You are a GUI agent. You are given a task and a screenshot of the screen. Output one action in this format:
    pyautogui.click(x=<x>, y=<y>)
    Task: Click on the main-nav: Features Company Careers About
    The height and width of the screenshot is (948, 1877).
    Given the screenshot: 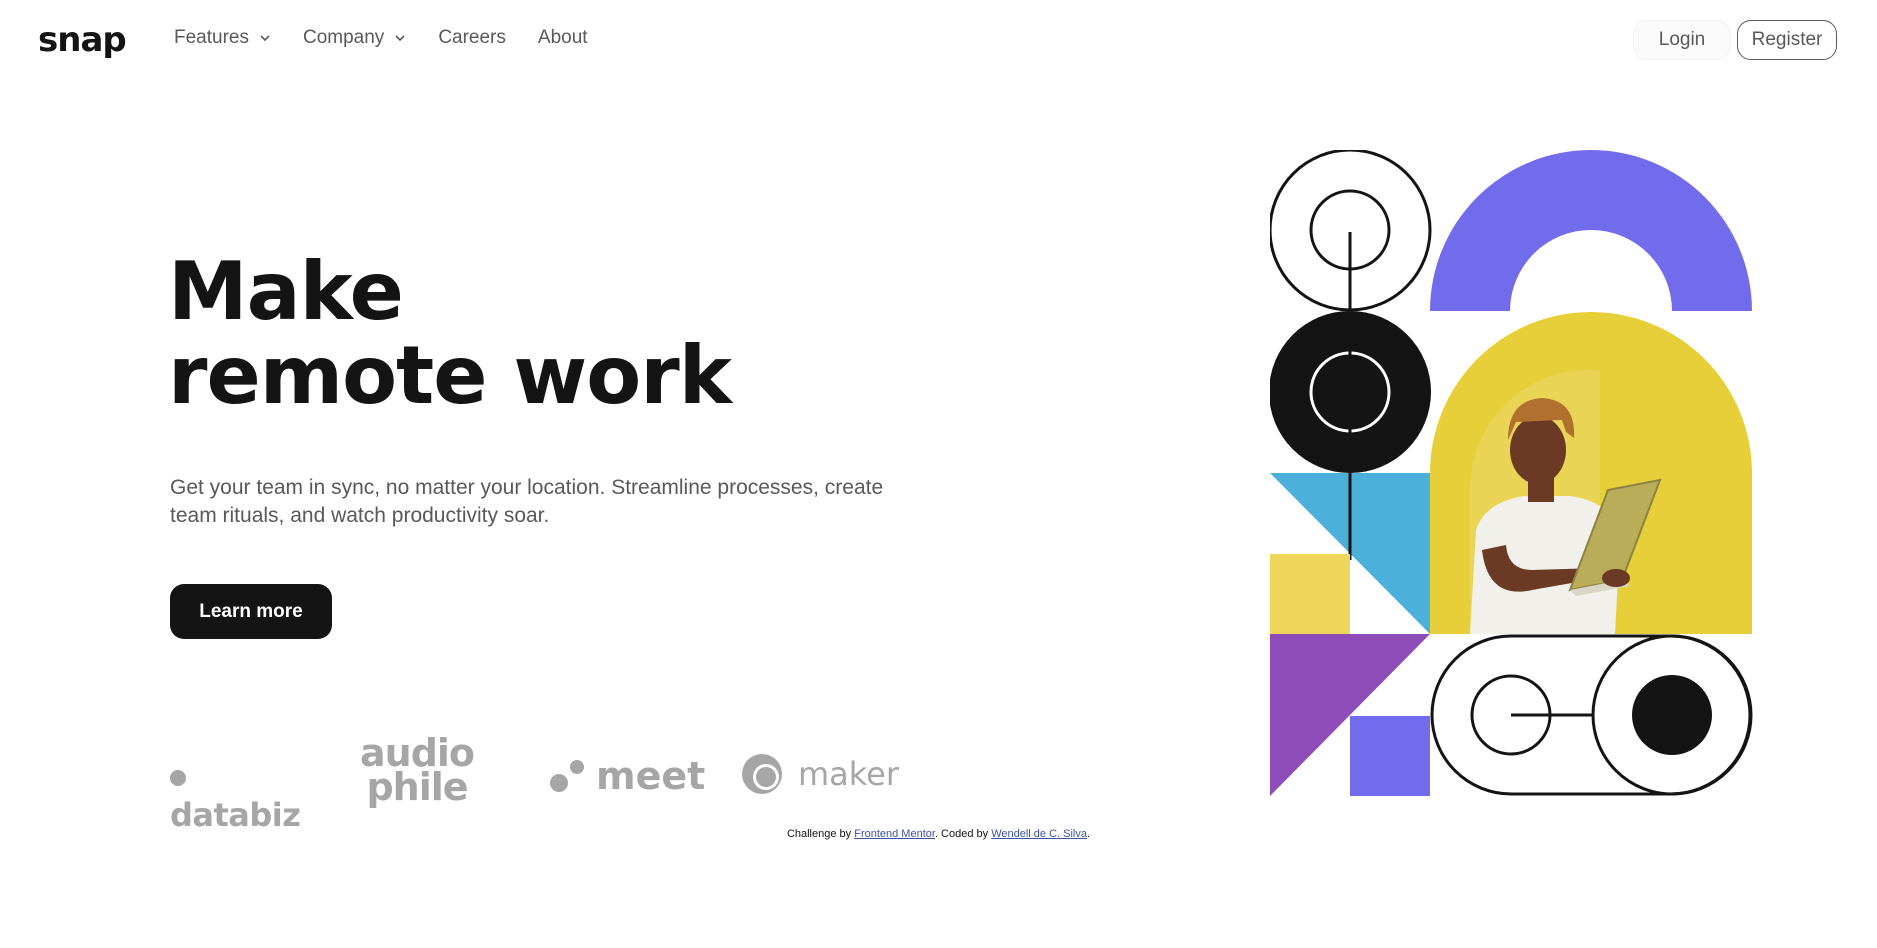 What is the action you would take?
    pyautogui.click(x=397, y=38)
    